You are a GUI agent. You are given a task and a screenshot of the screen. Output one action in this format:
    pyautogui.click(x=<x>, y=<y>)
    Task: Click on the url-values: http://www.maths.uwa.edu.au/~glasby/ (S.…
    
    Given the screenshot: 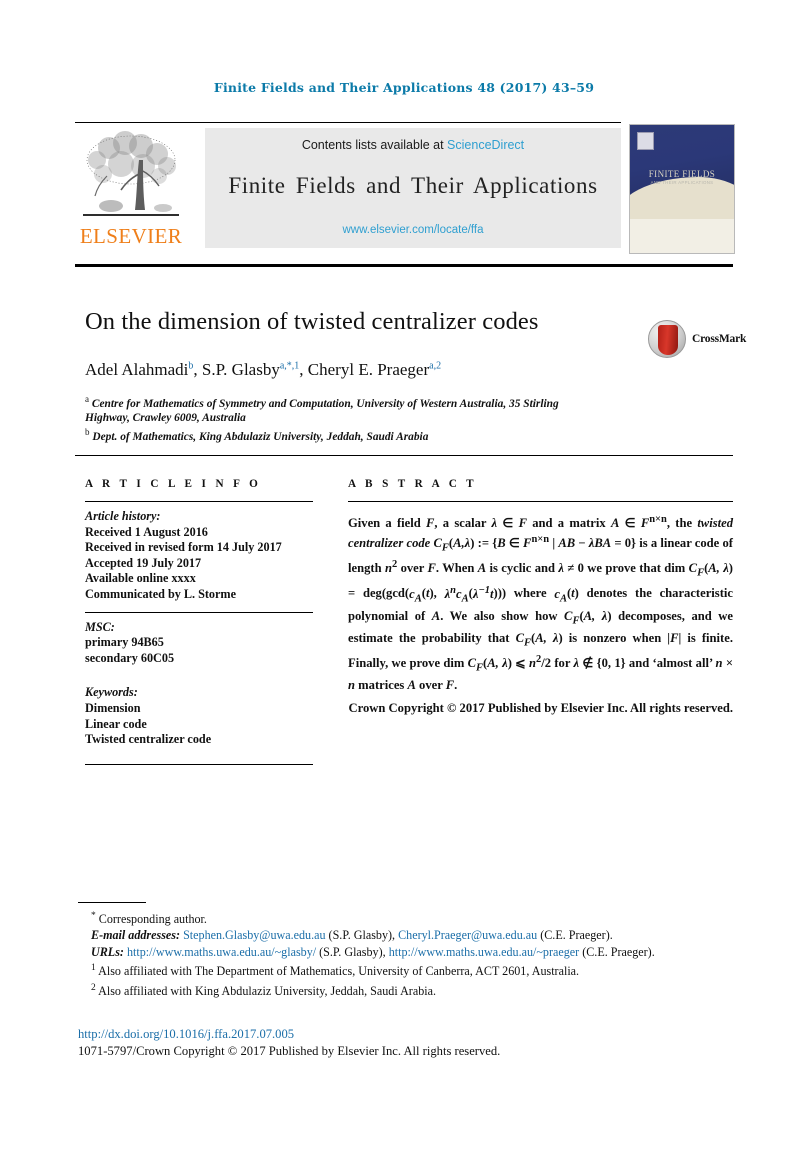 What is the action you would take?
    pyautogui.click(x=391, y=952)
    